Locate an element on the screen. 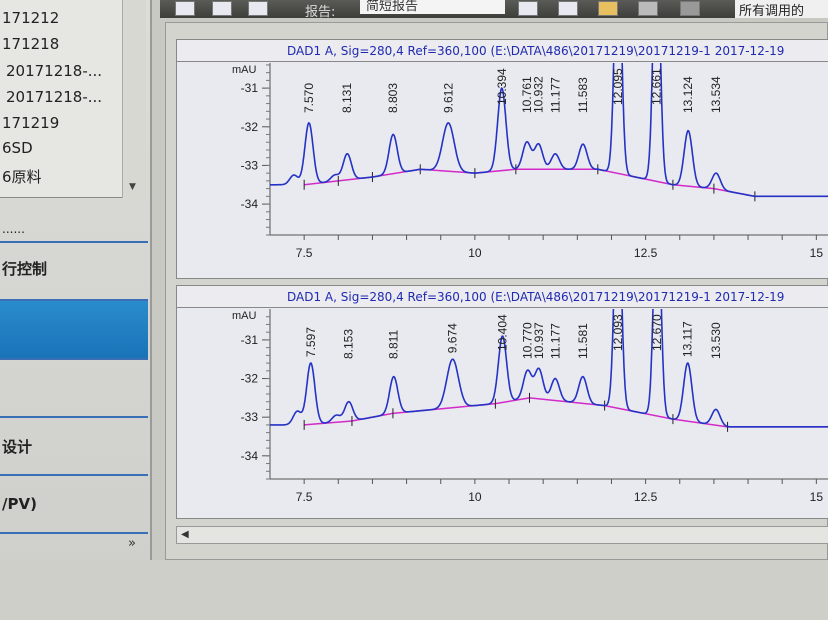 The image size is (828, 620). report-label: 报告: is located at coordinates (320, 12).